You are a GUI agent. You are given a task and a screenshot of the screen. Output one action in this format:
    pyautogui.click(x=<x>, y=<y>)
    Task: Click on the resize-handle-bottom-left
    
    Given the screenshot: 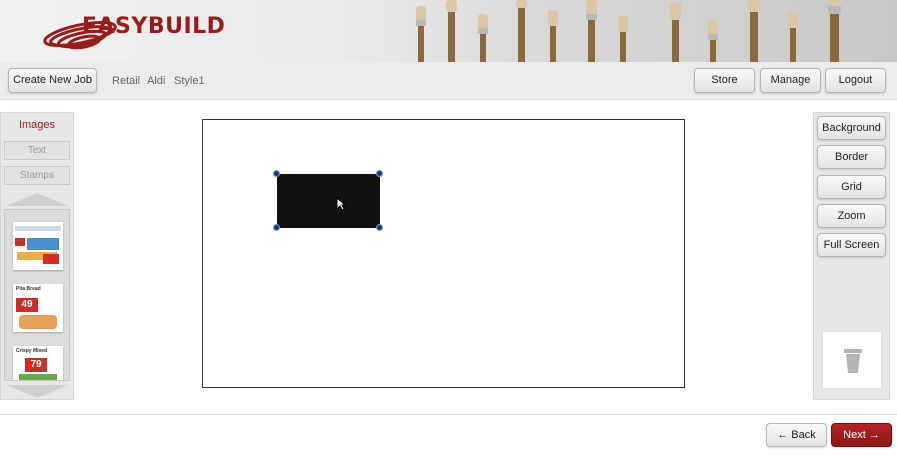 What is the action you would take?
    pyautogui.click(x=276, y=227)
    